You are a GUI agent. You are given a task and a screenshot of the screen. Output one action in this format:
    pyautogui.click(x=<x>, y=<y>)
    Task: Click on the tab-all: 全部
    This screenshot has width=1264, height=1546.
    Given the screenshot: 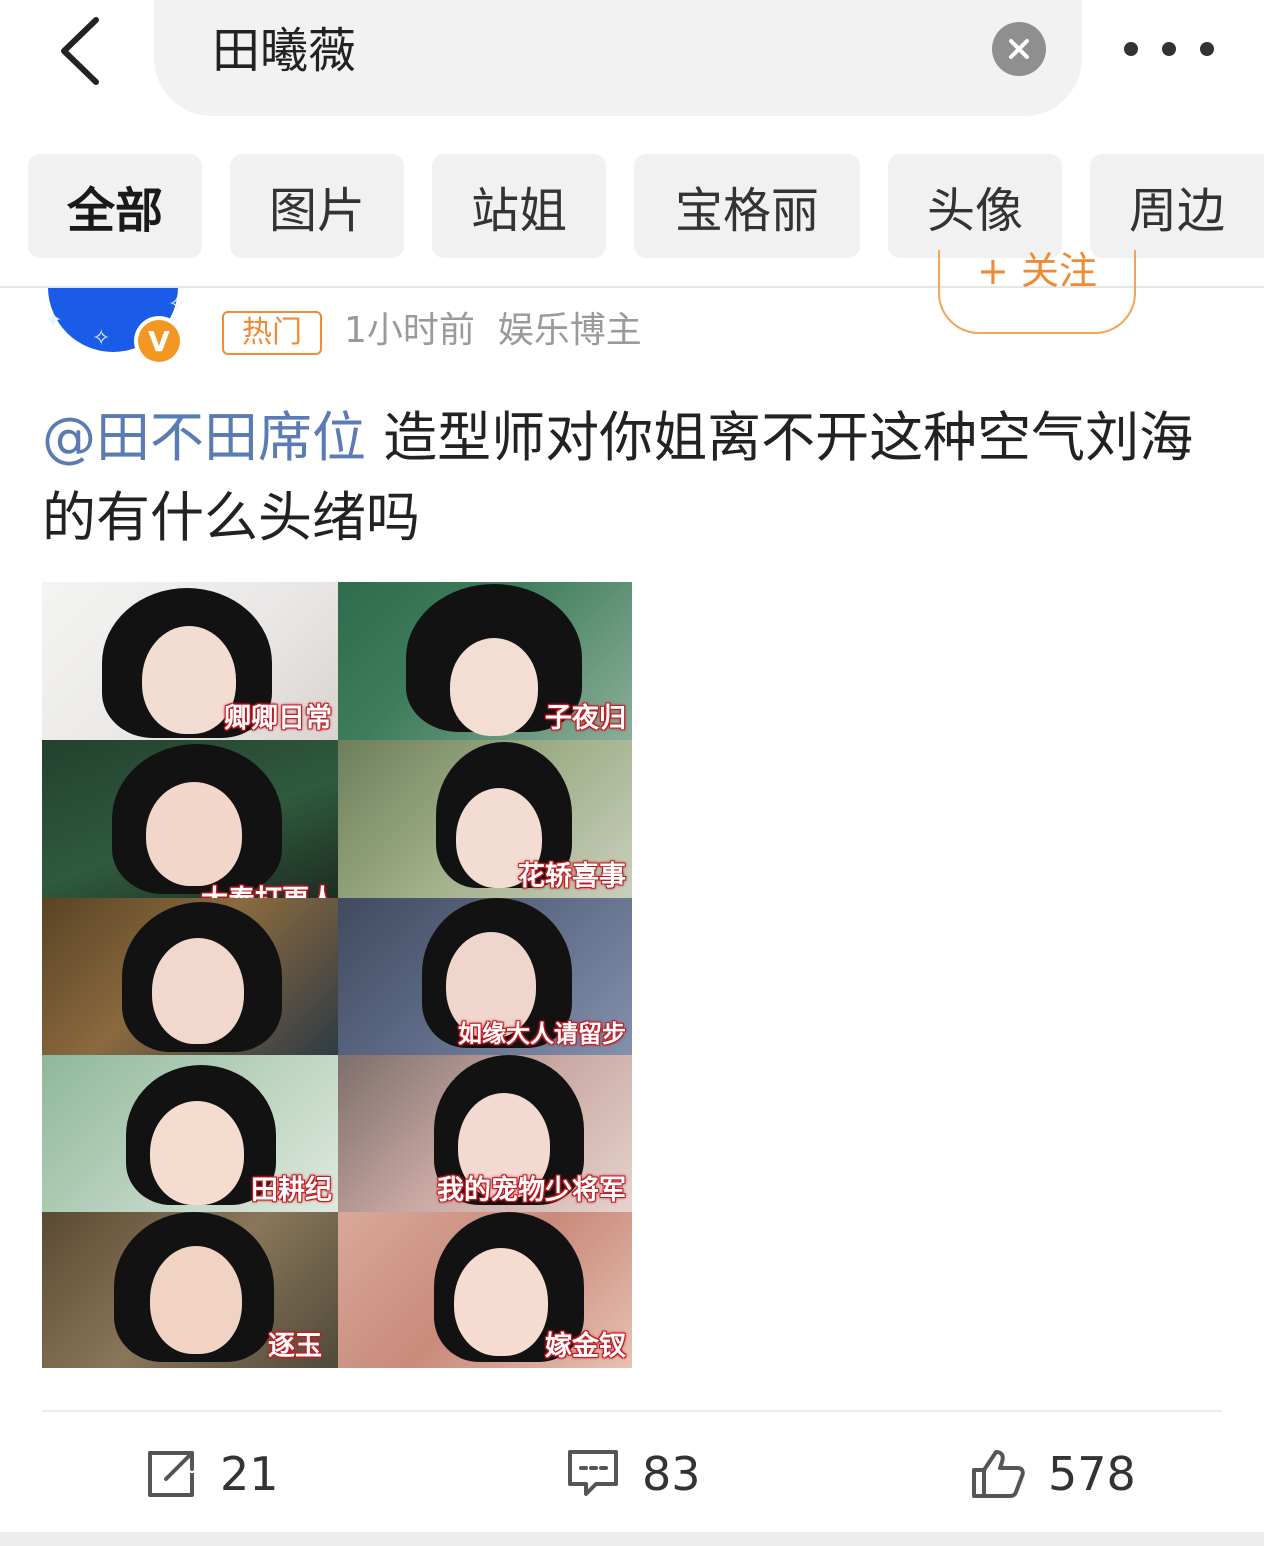 What is the action you would take?
    pyautogui.click(x=115, y=206)
    